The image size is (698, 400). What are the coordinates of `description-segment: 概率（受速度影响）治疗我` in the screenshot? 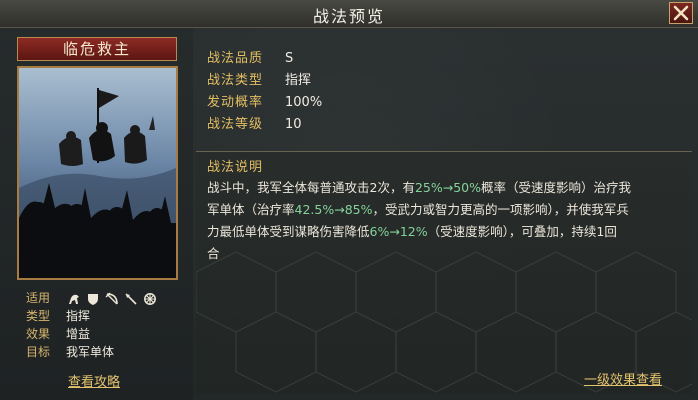 It's located at (556, 187).